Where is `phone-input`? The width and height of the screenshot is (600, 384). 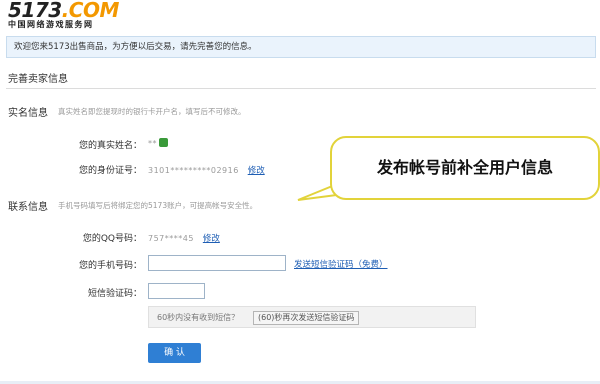 phone-input is located at coordinates (217, 263).